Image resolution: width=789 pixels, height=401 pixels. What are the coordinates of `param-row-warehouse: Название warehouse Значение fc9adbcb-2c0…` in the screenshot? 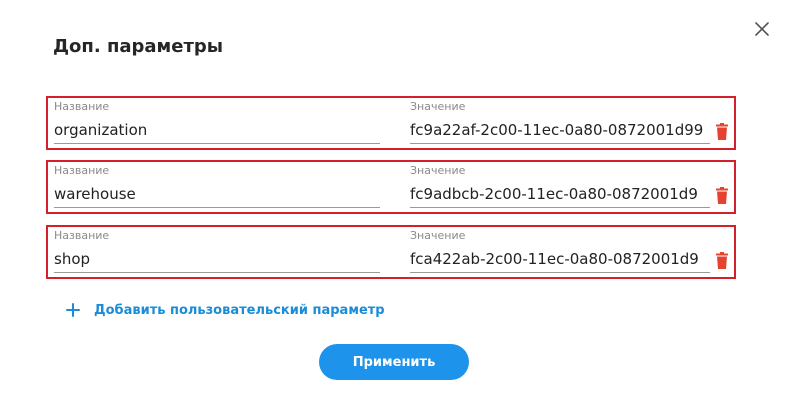 It's located at (391, 187).